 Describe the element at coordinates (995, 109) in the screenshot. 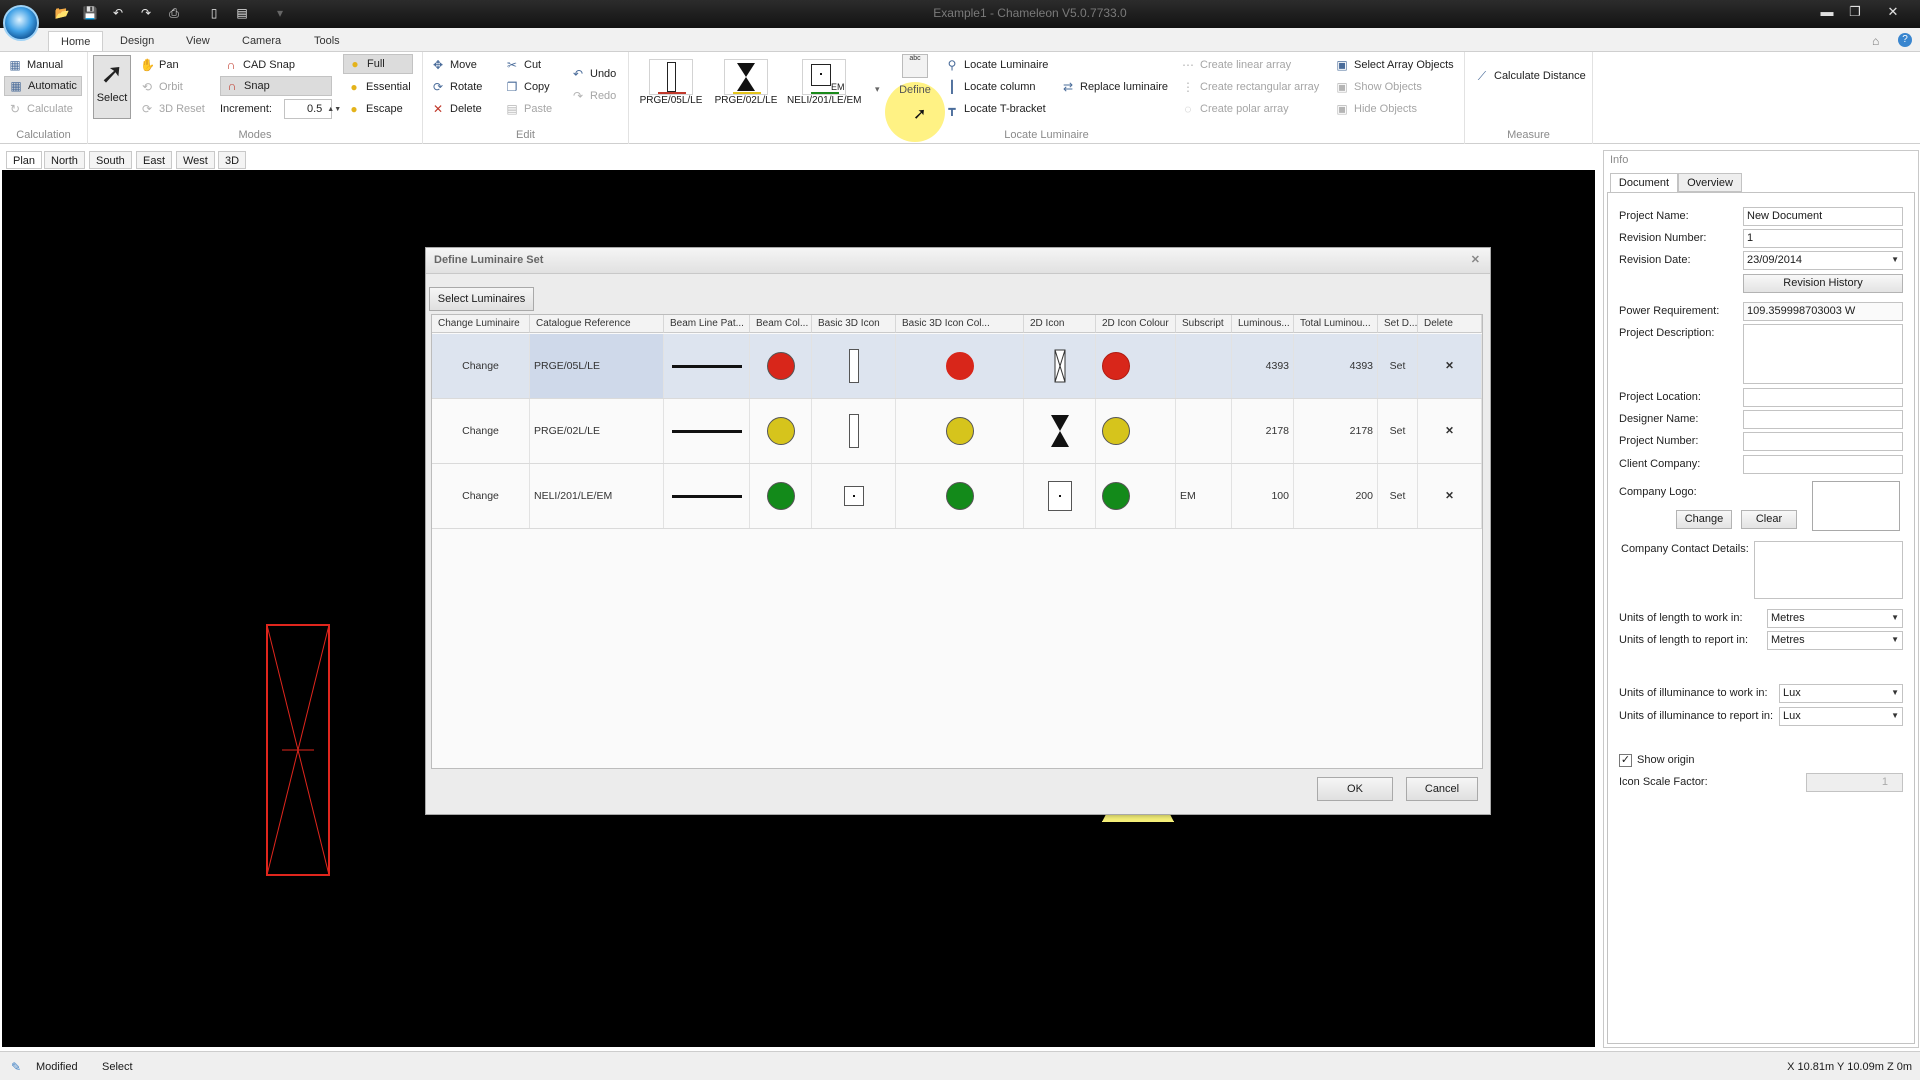

I see `locate-tbracket-button: ┳ Locate T-bracket` at that location.